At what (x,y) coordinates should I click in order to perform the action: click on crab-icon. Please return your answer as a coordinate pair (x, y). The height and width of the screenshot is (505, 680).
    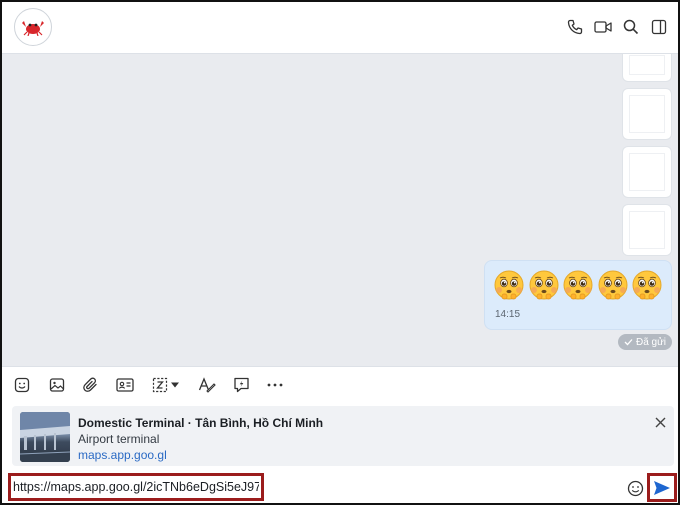
    Looking at the image, I should click on (33, 28).